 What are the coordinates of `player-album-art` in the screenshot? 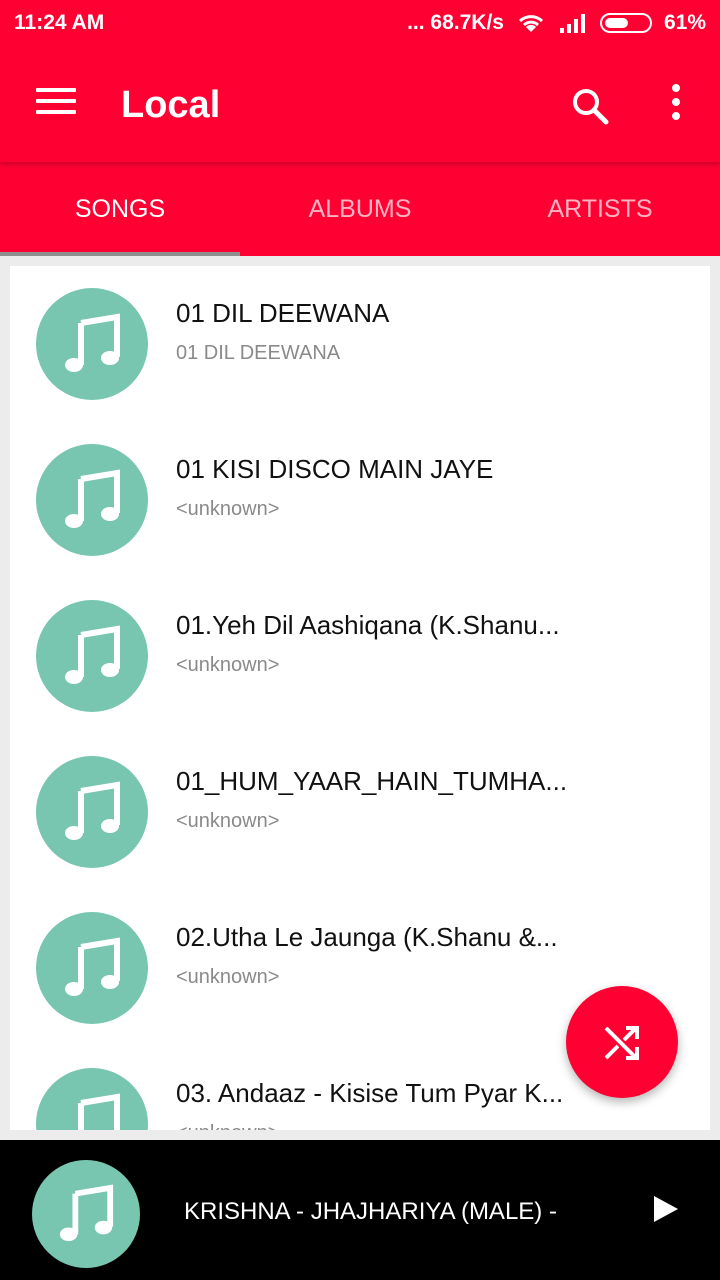 It's located at (86, 1214).